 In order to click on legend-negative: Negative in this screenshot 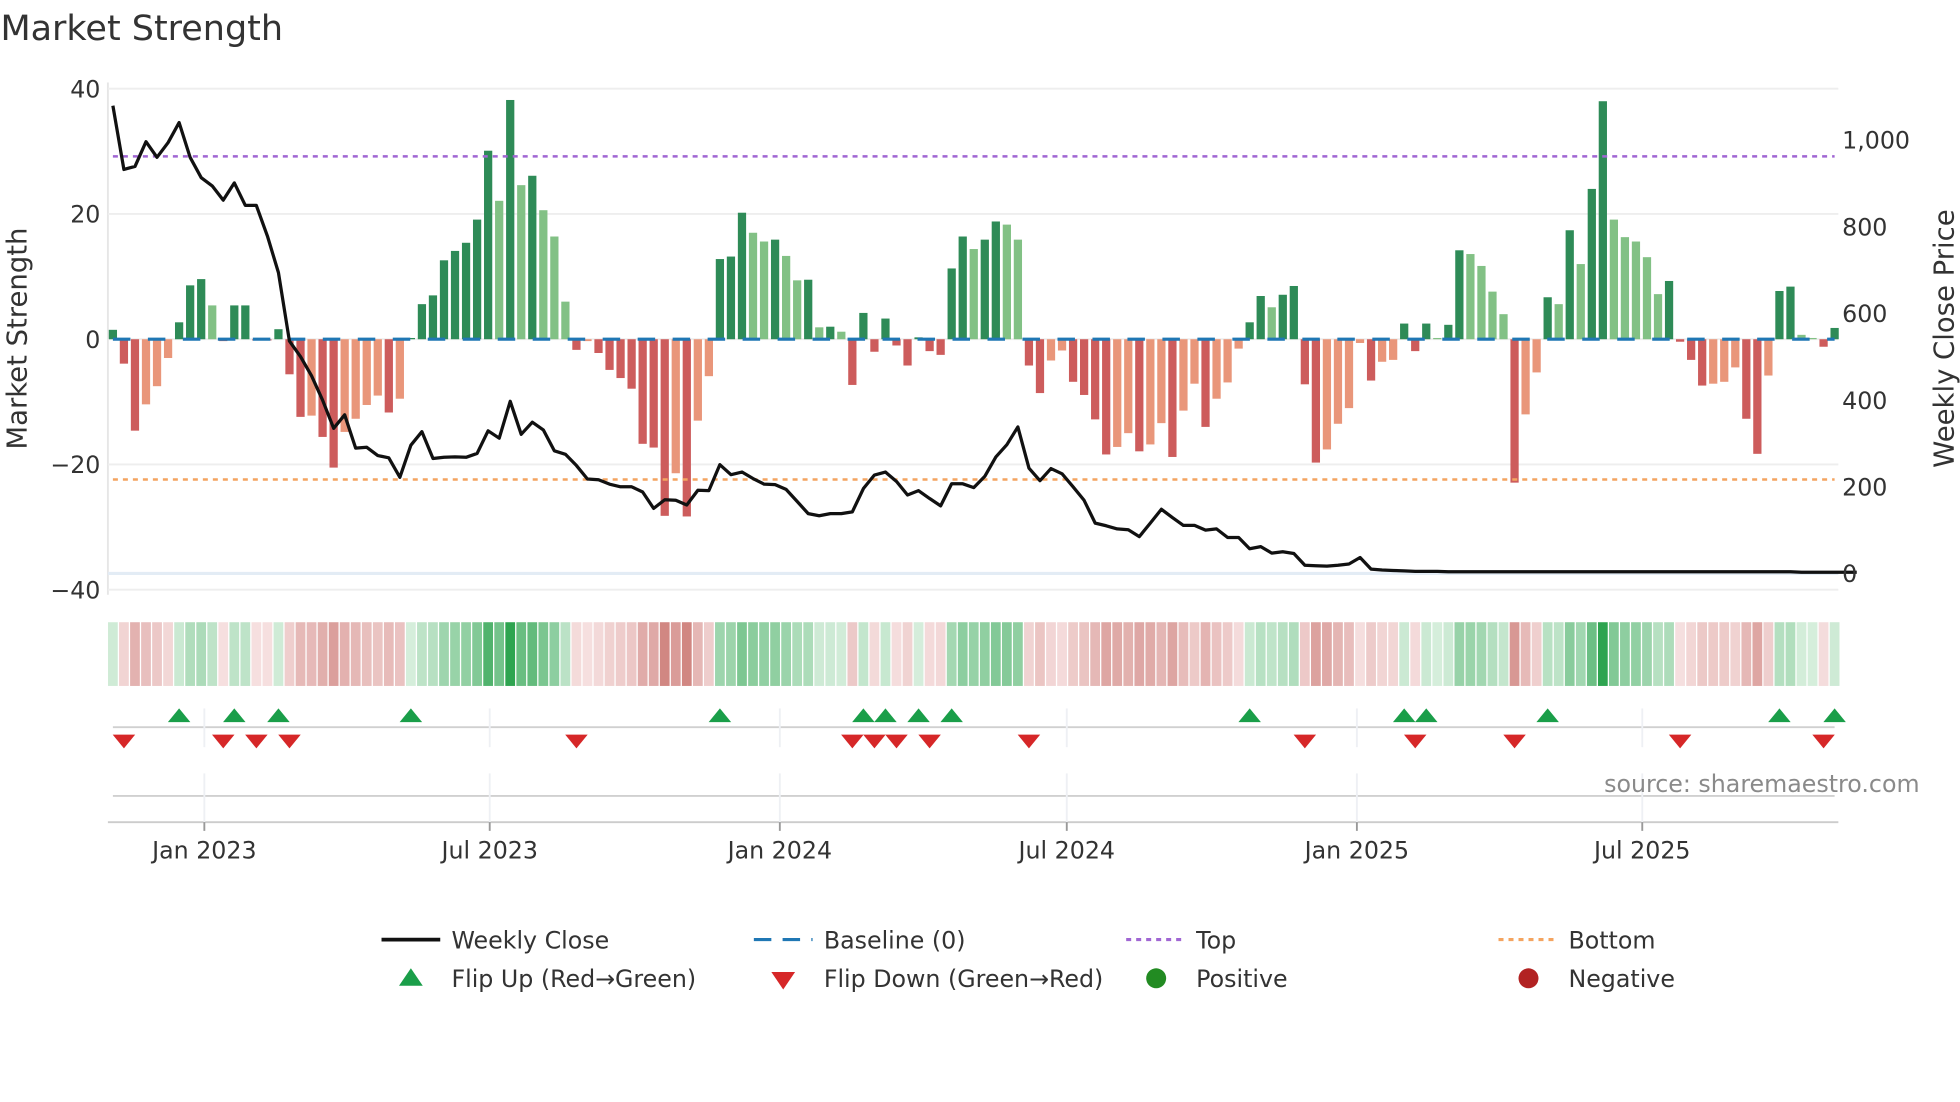, I will do `click(1596, 979)`.